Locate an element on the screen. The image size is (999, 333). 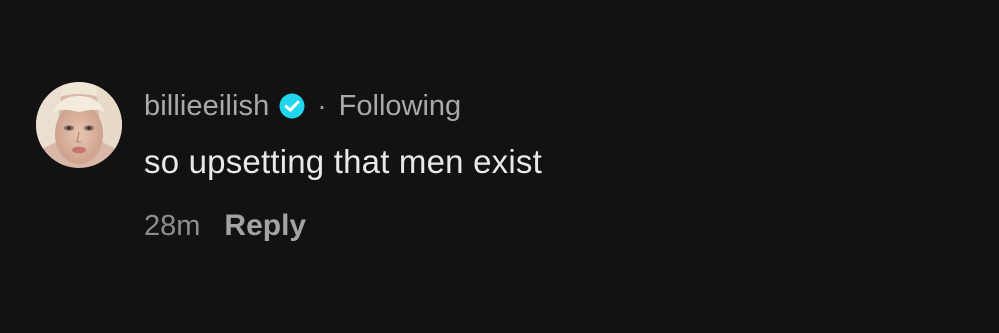
timestamp: 28m is located at coordinates (172, 225).